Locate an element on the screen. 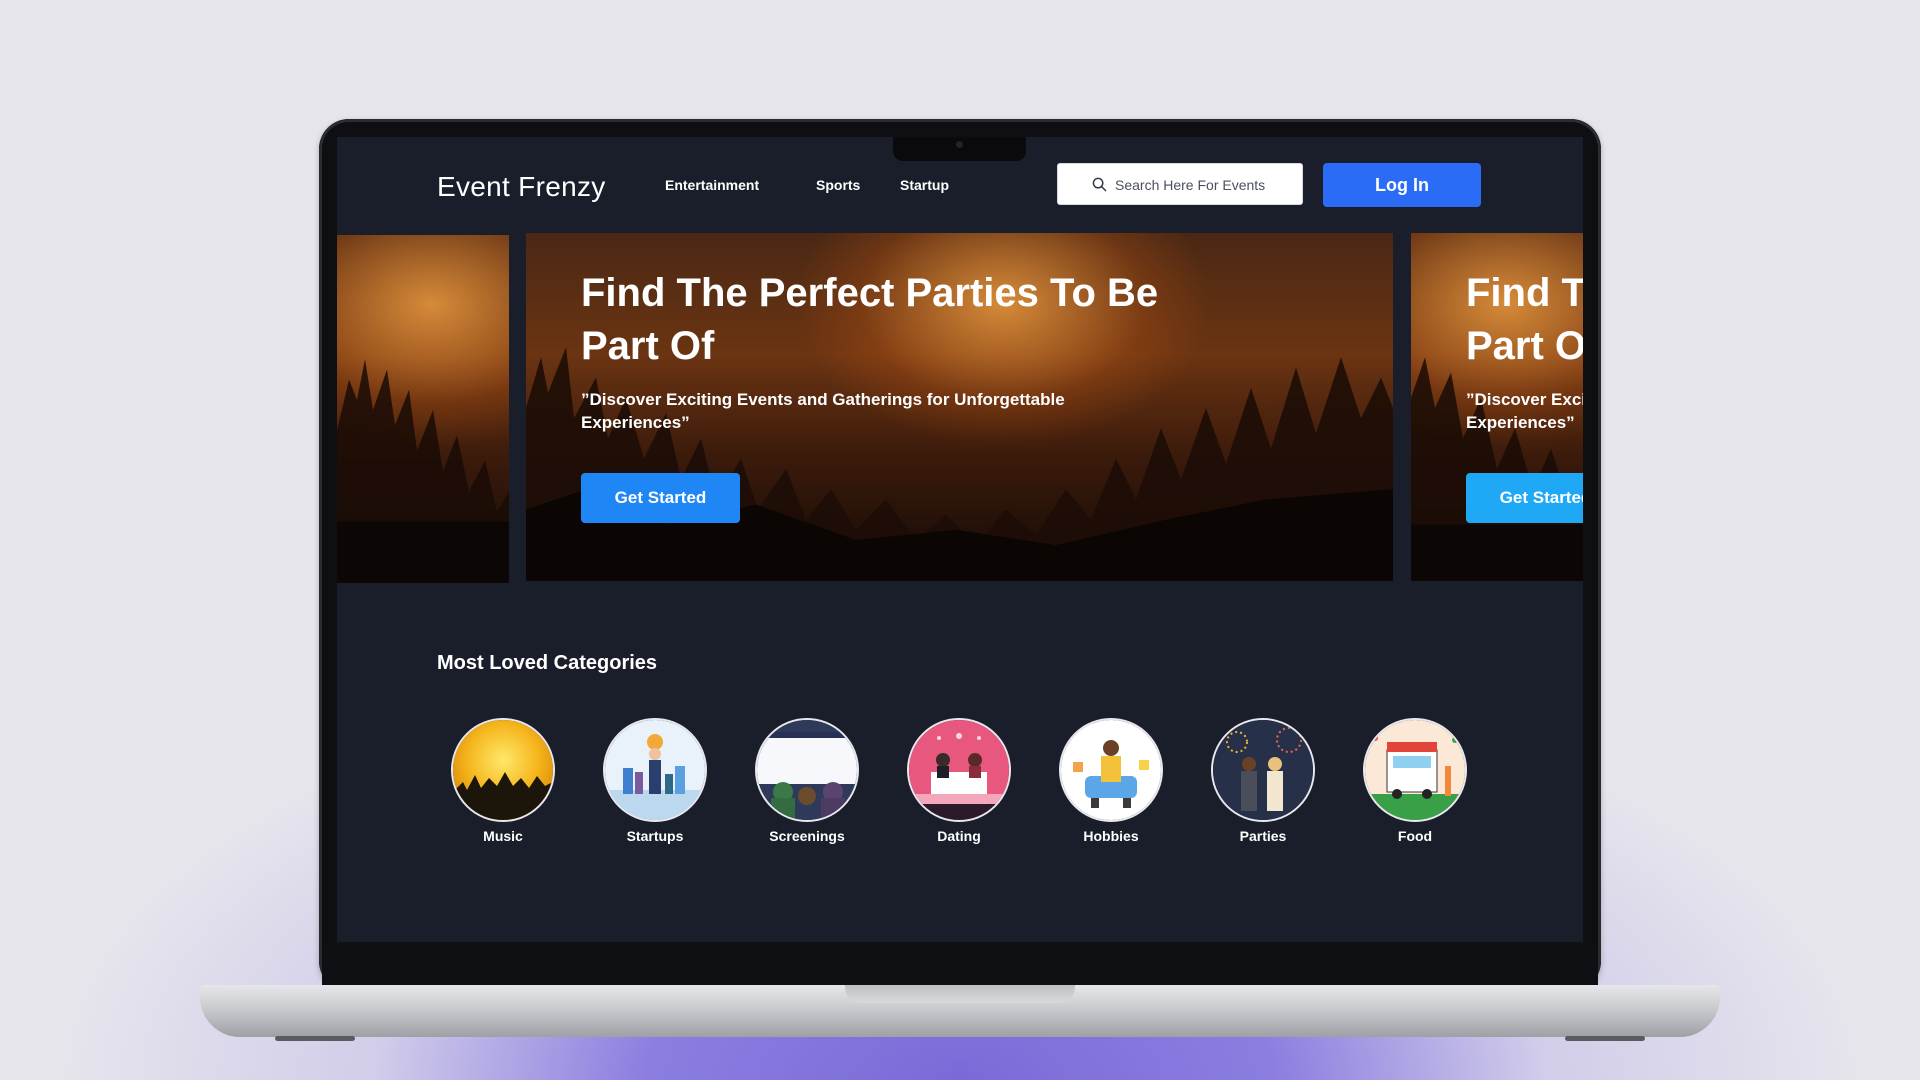 The image size is (1920, 1080). category-label: Screenings is located at coordinates (807, 836).